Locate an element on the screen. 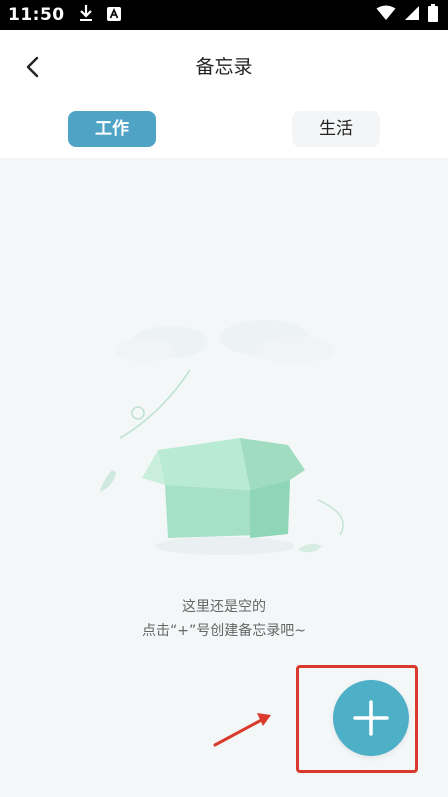 The width and height of the screenshot is (448, 797). empty-message-line1: 这里还是空的 is located at coordinates (224, 607).